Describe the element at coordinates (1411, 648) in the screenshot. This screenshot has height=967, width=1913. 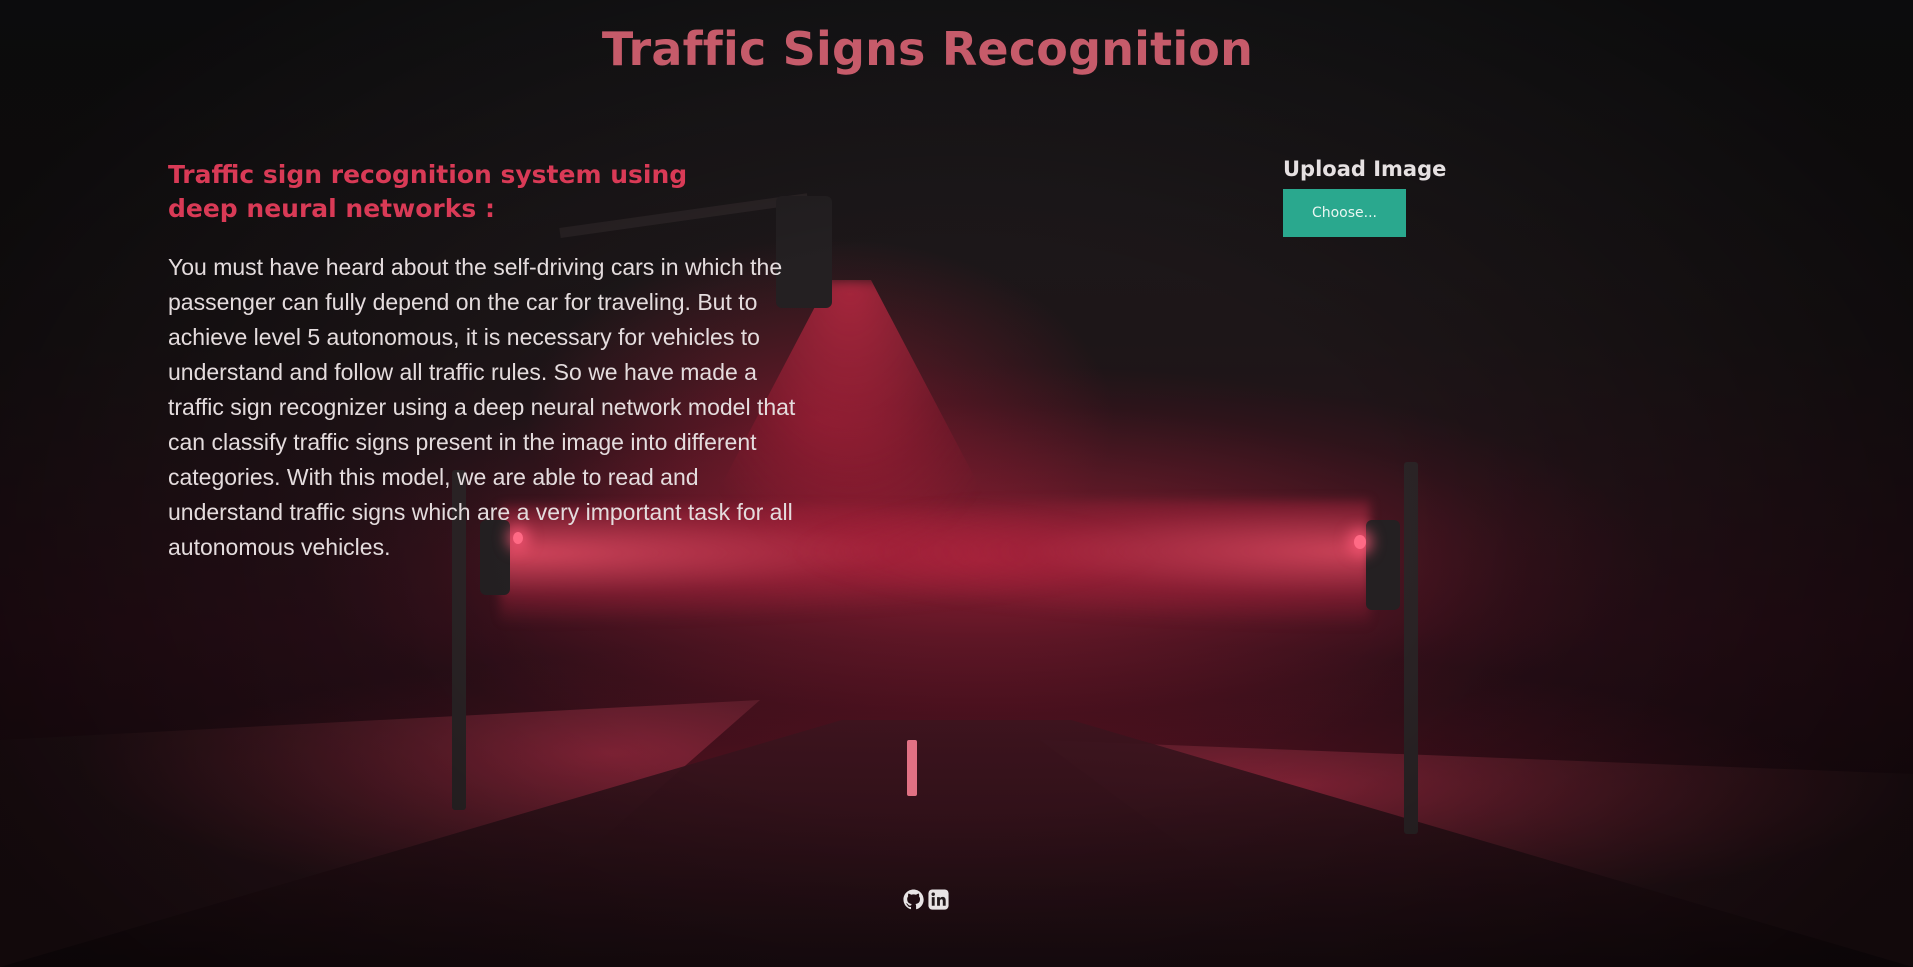
I see `traffic-light-pole-right` at that location.